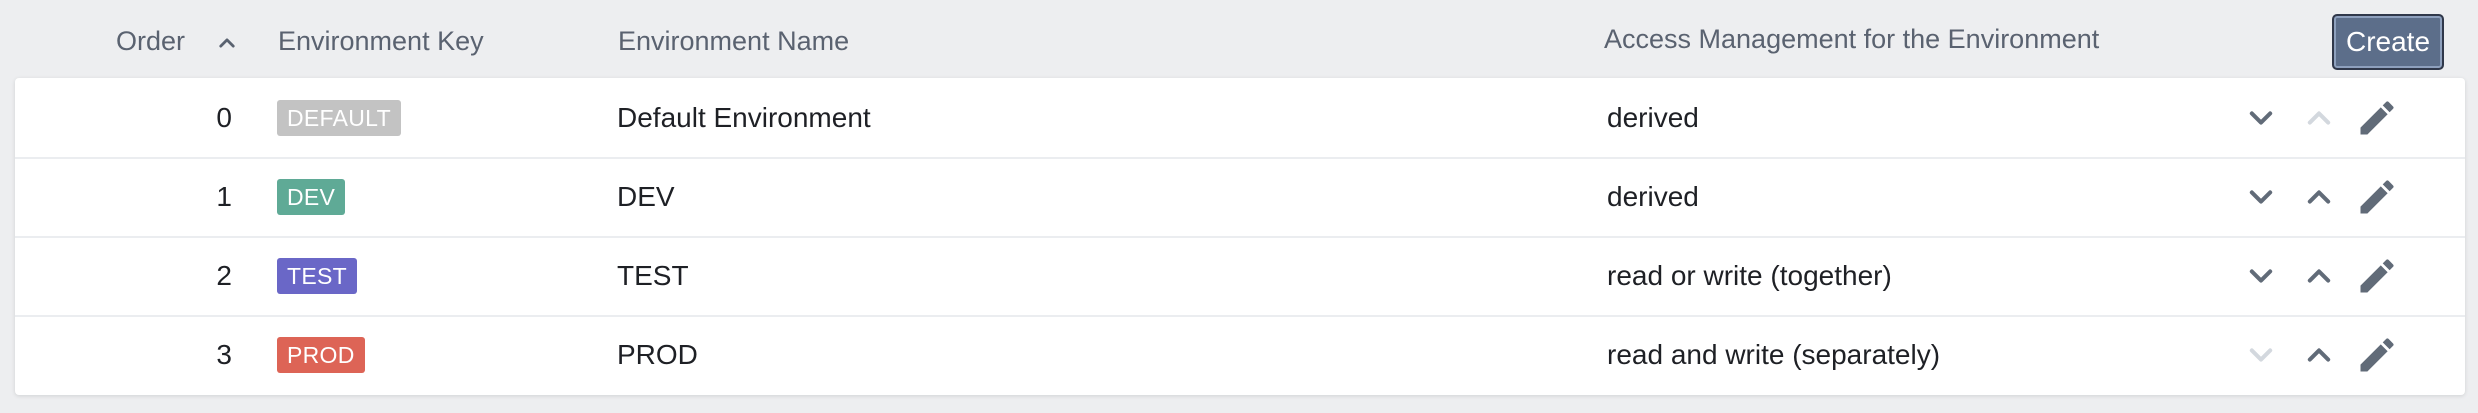 Image resolution: width=2478 pixels, height=413 pixels. I want to click on environment-key-badge: PROD, so click(321, 355).